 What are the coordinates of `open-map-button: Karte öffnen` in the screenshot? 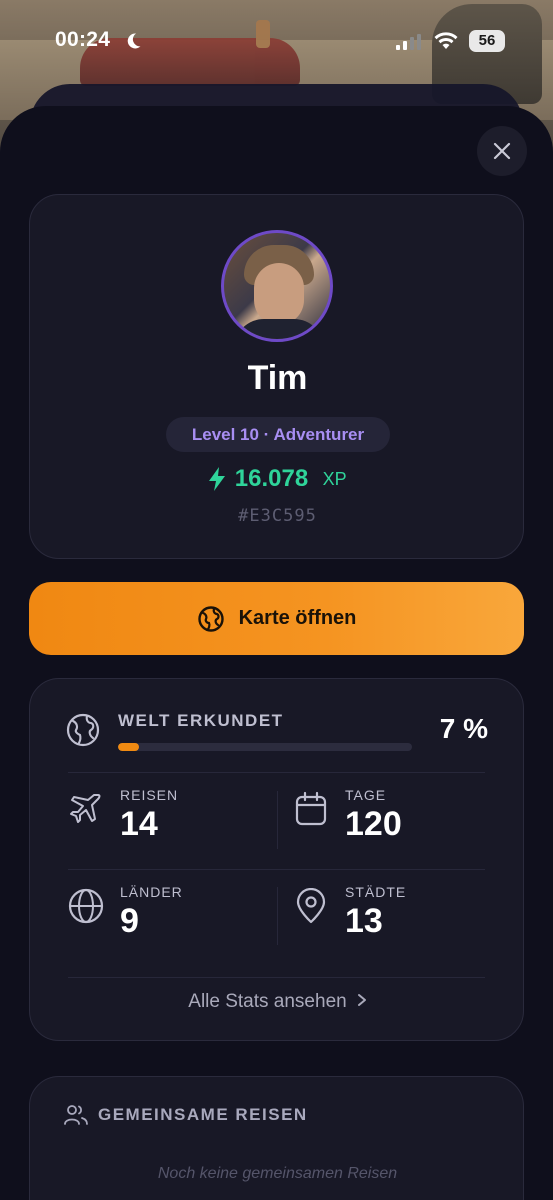 It's located at (276, 618).